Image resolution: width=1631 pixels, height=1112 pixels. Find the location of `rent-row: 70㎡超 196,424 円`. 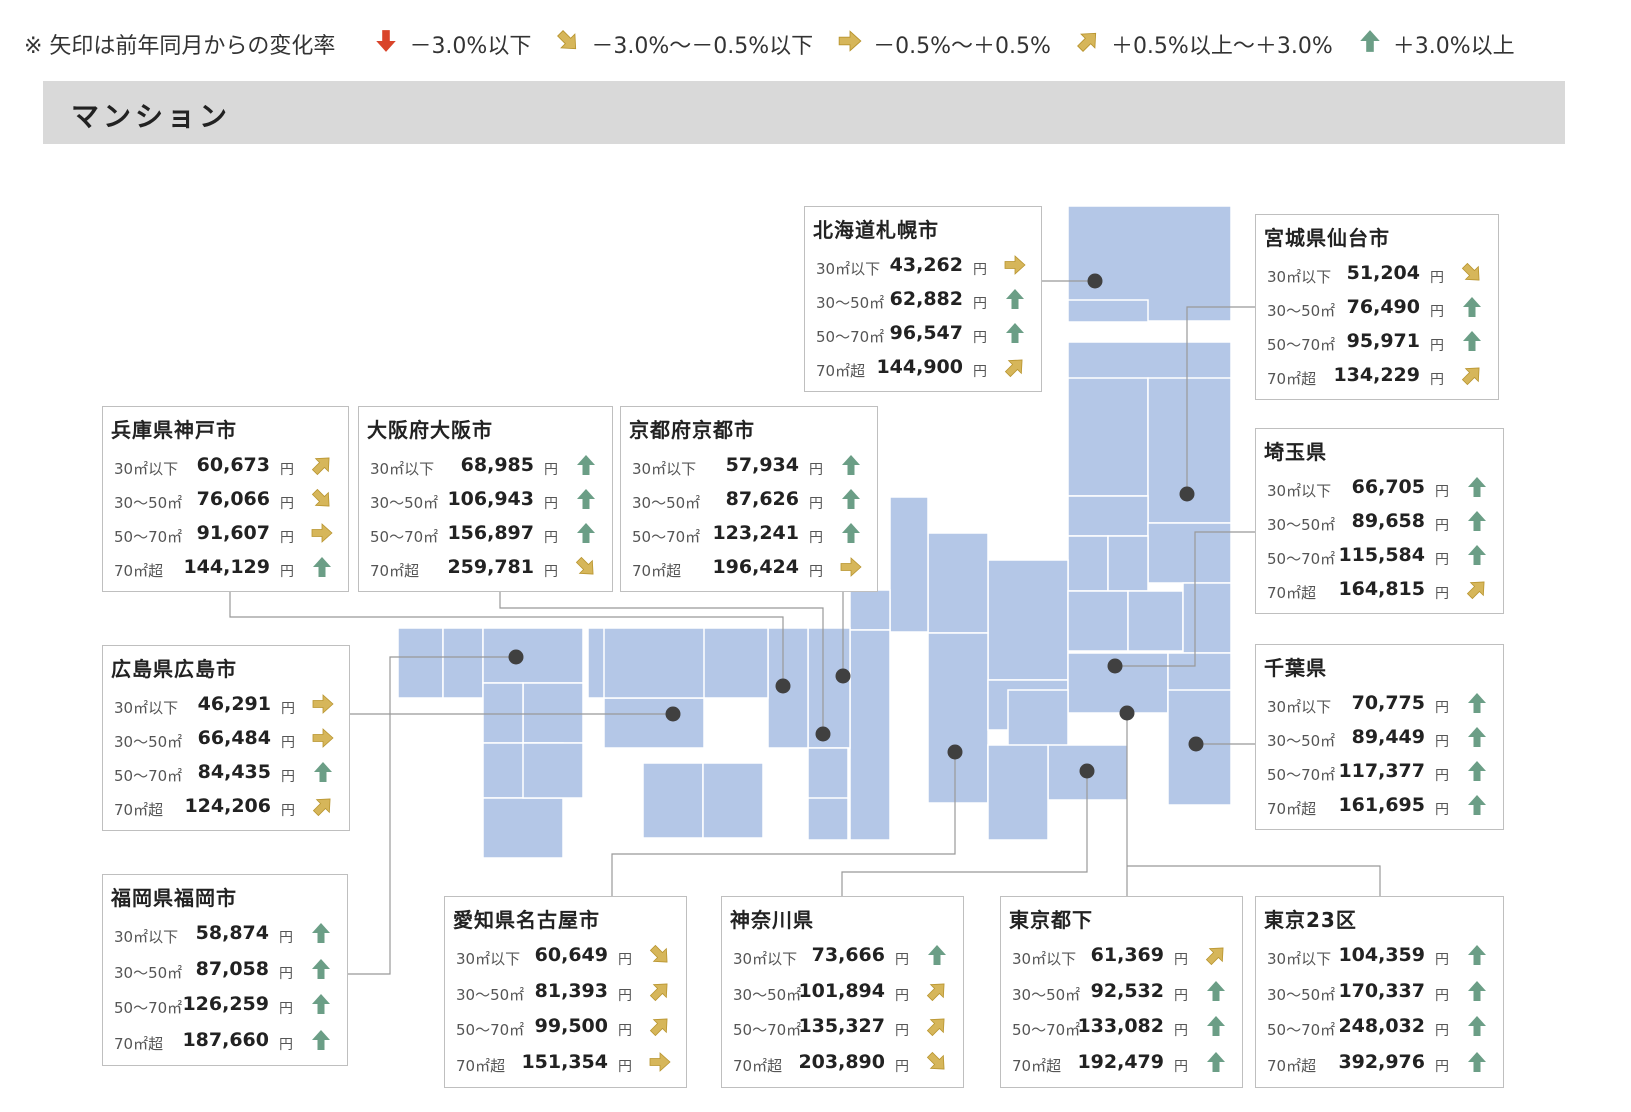

rent-row: 70㎡超 196,424 円 is located at coordinates (749, 568).